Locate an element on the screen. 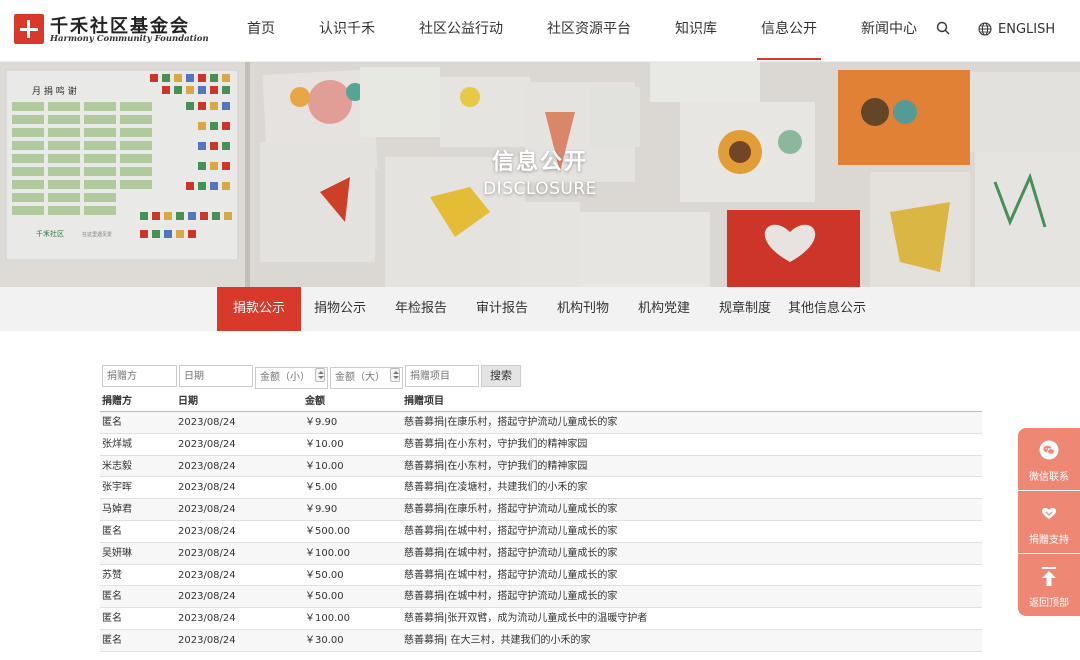 The width and height of the screenshot is (1080, 660). project-input is located at coordinates (442, 376).